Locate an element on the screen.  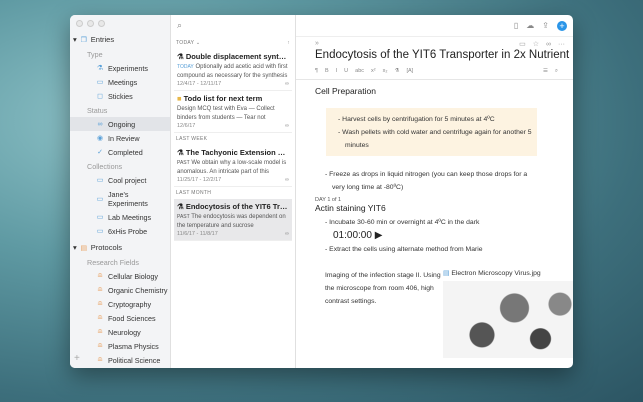
sidebar-item-field: ≘ Neurology is located at coordinates (120, 332).